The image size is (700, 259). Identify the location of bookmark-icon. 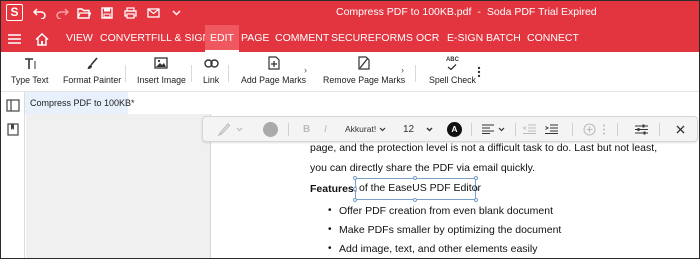
(13, 130).